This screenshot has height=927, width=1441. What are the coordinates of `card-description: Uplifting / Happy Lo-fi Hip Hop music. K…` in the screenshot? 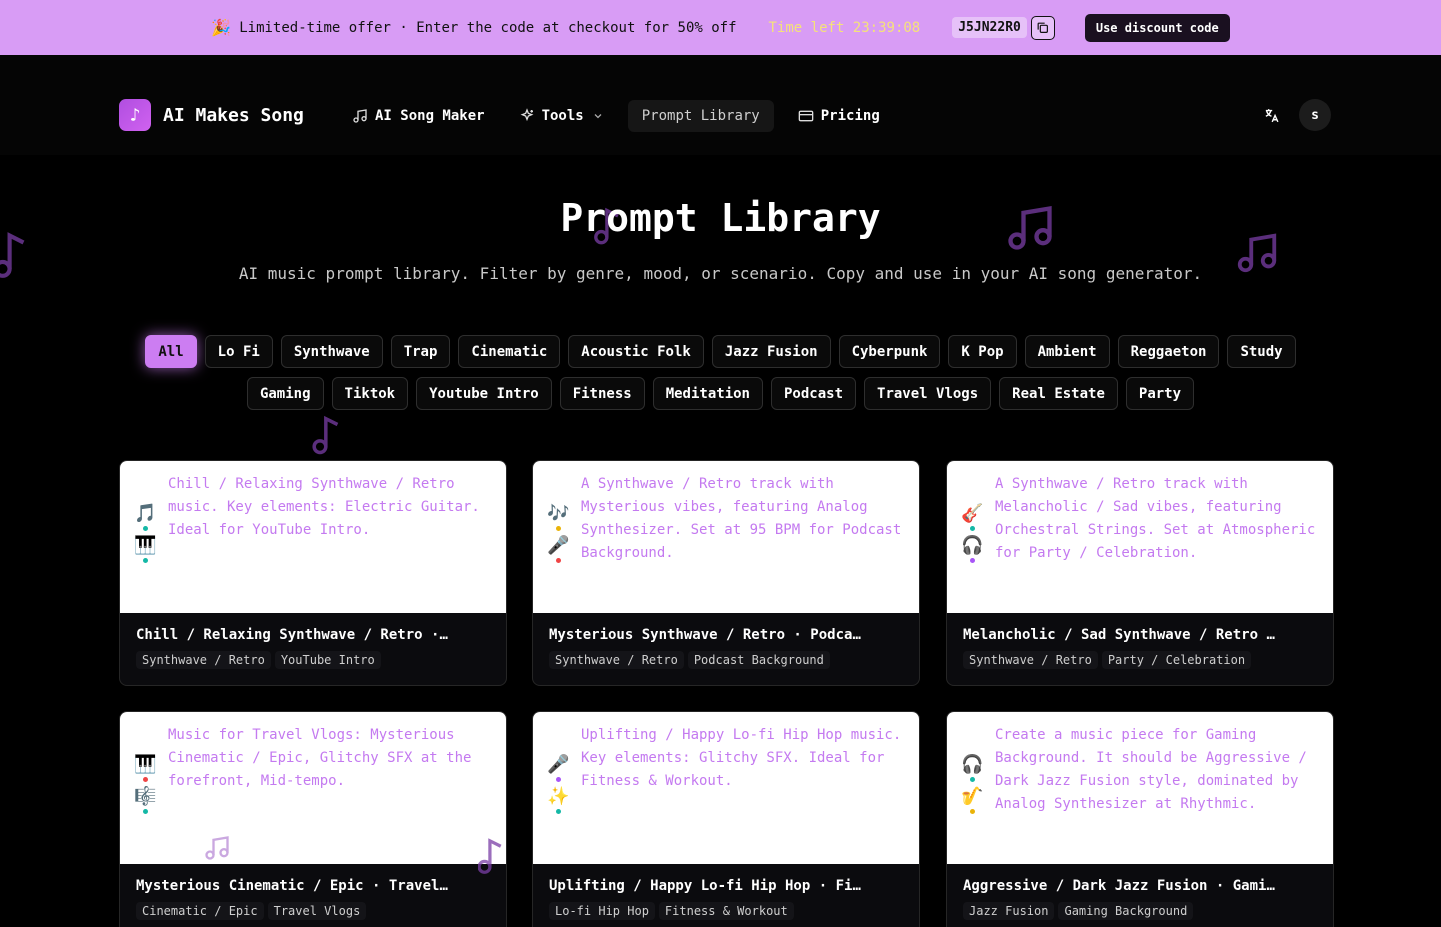 It's located at (741, 758).